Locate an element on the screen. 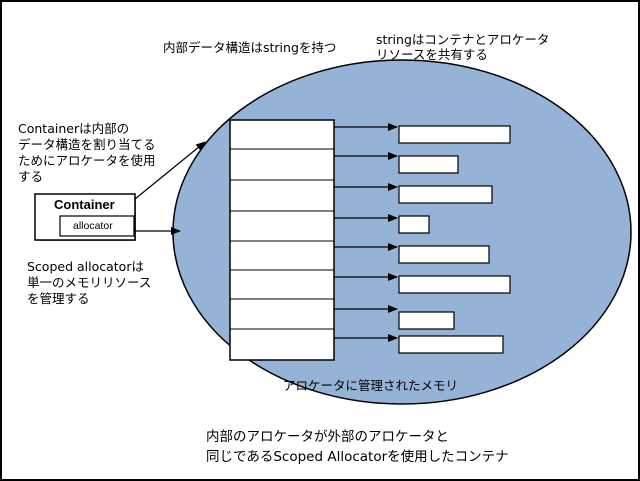  label-container-alloc-line1: Containerは内部の is located at coordinates (74, 128).